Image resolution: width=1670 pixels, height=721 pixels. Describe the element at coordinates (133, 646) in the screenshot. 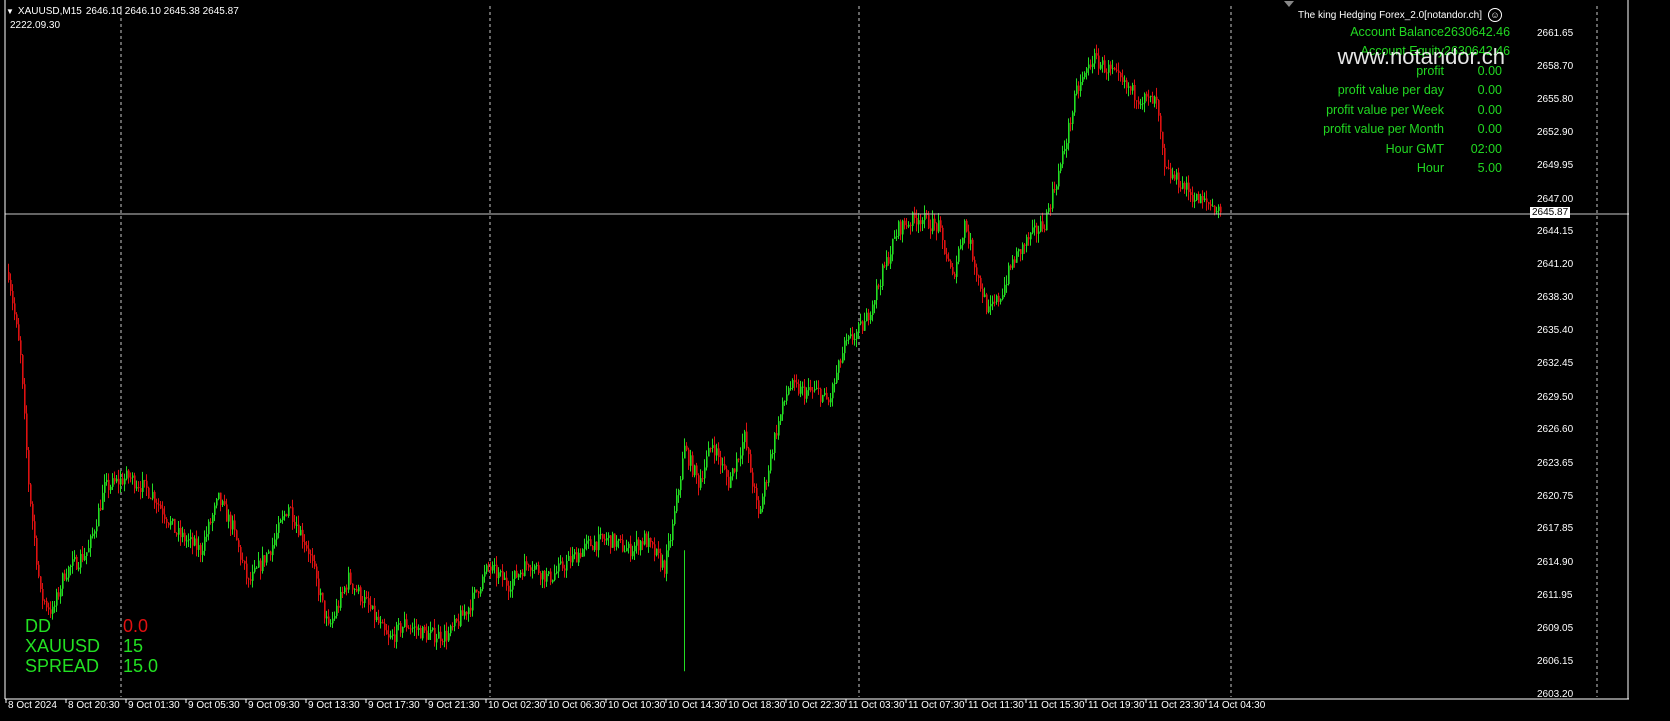

I see `stats-value: 15` at that location.